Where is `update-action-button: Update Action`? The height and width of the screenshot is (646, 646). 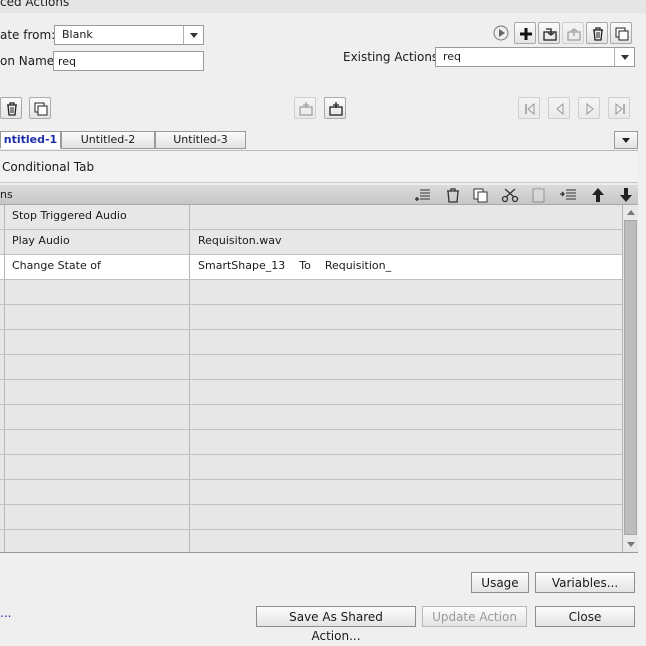 update-action-button: Update Action is located at coordinates (474, 616).